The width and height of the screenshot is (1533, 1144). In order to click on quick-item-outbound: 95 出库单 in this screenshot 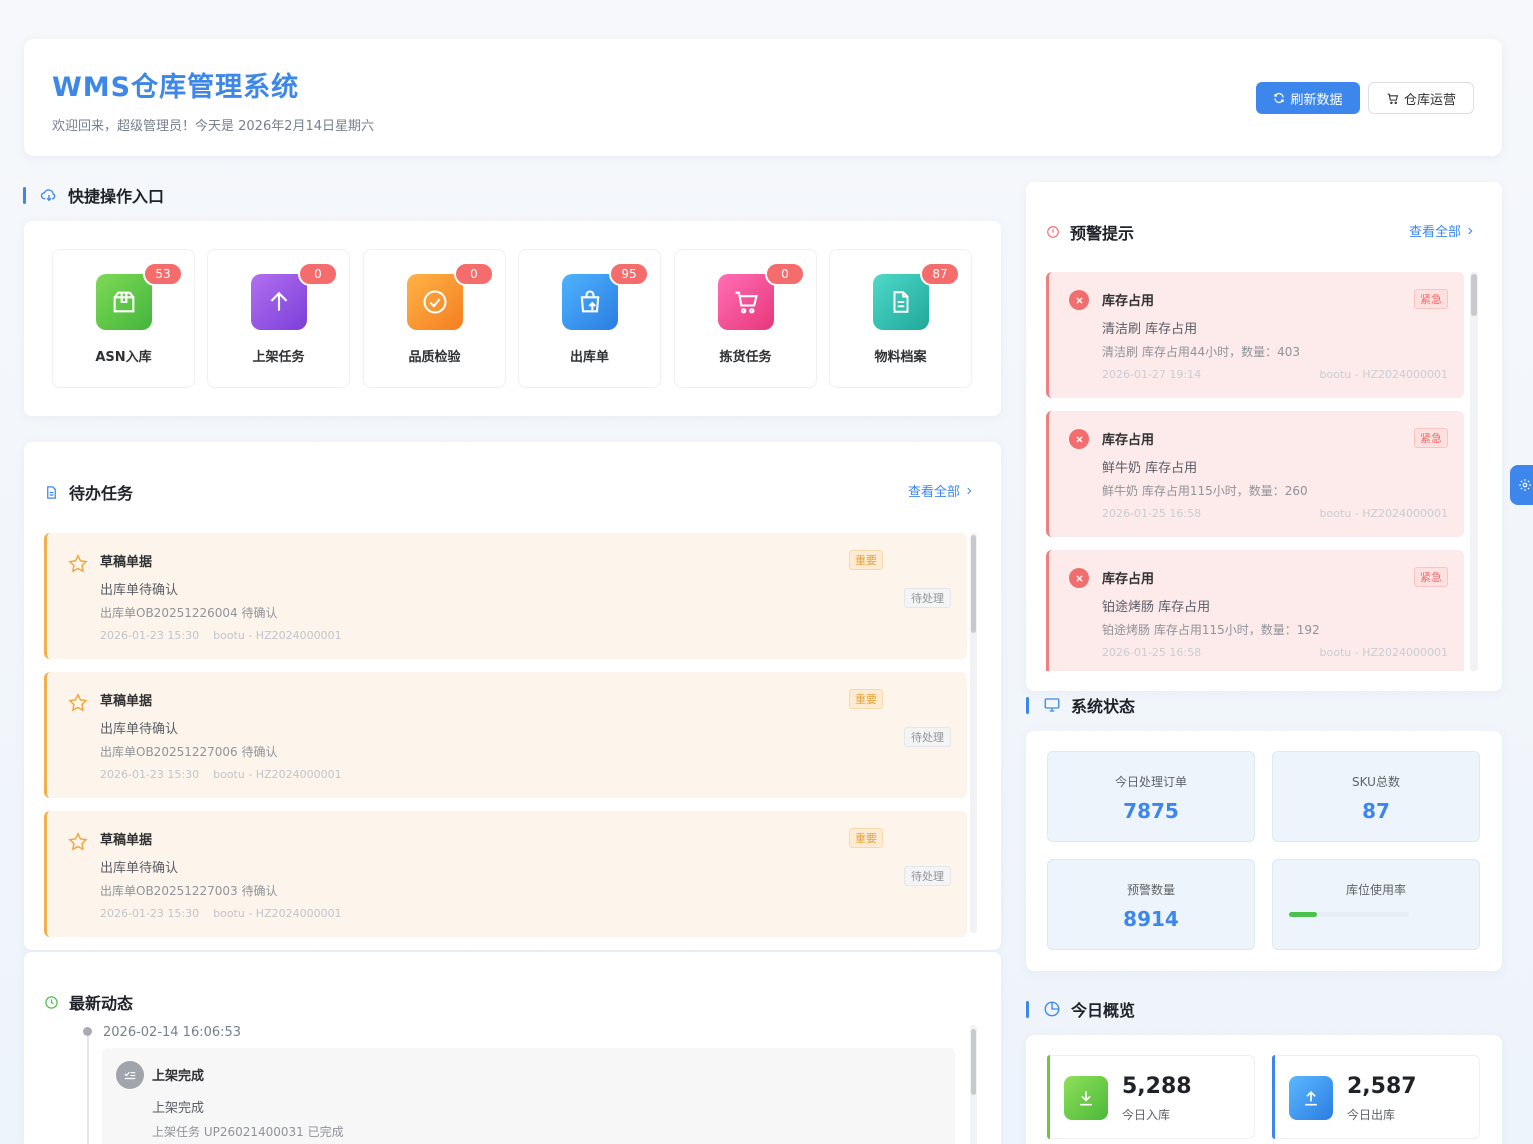, I will do `click(589, 318)`.